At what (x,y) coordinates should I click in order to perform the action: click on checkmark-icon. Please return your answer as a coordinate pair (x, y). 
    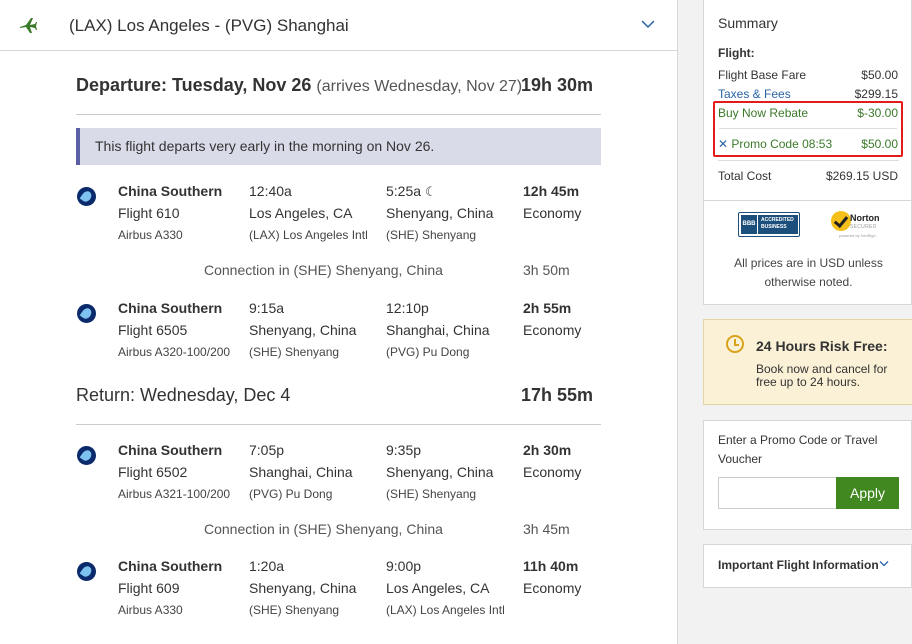
    Looking at the image, I should click on (841, 221).